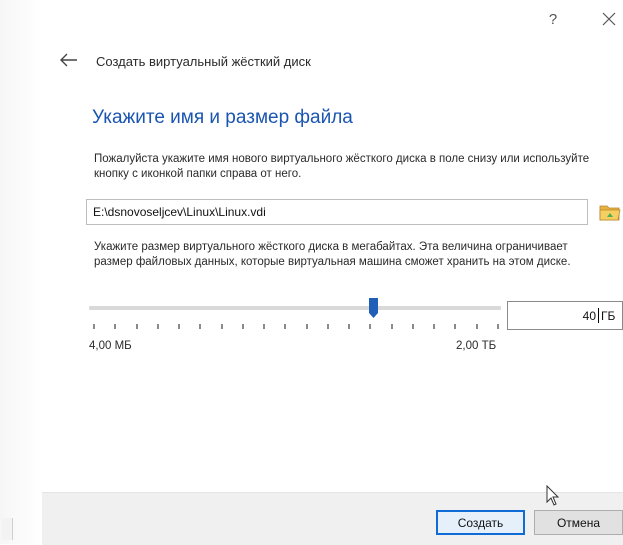 The height and width of the screenshot is (545, 623). What do you see at coordinates (7, 529) in the screenshot?
I see `background-window-fragment` at bounding box center [7, 529].